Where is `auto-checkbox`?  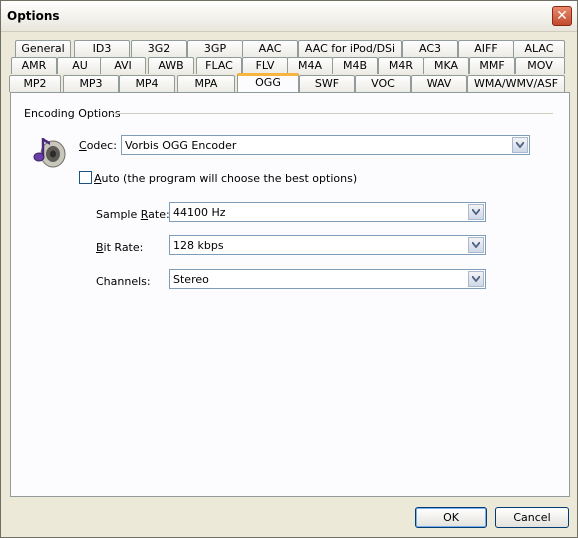 auto-checkbox is located at coordinates (85, 177).